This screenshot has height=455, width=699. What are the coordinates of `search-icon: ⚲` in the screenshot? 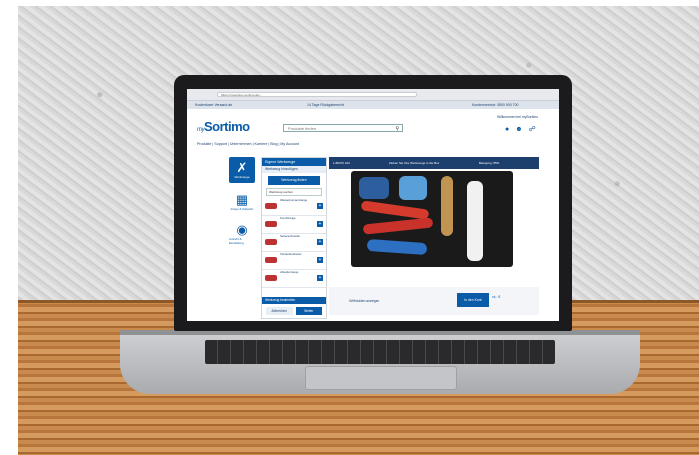 It's located at (397, 129).